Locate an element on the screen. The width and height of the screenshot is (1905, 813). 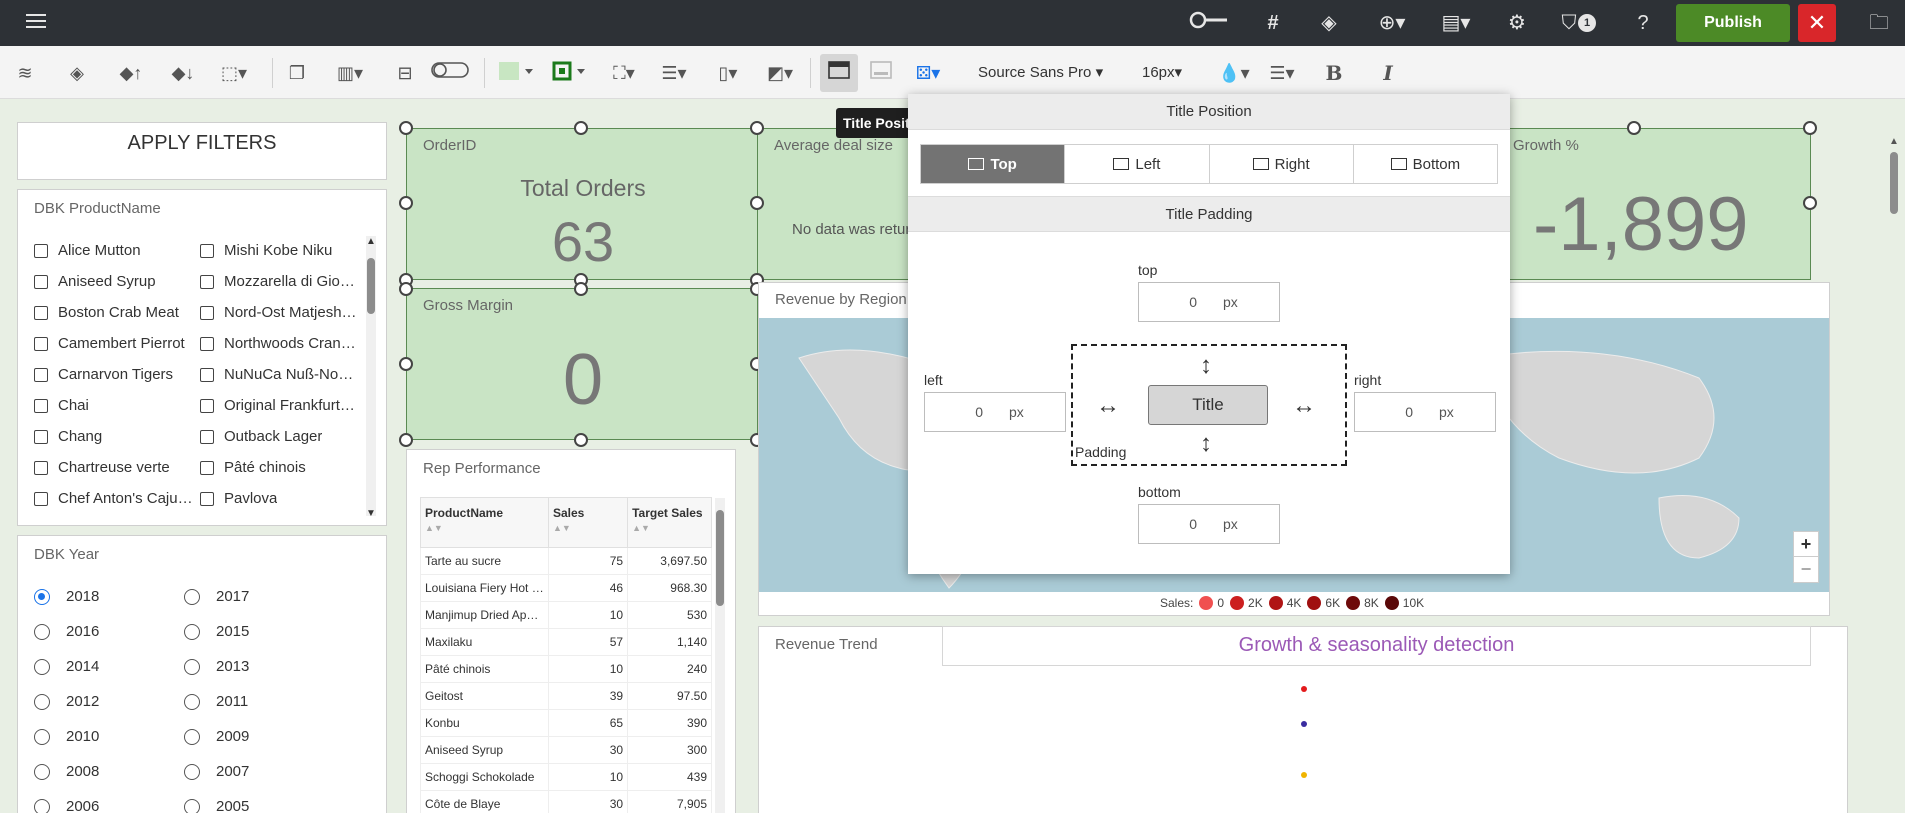
border-color-icon is located at coordinates (571, 73).